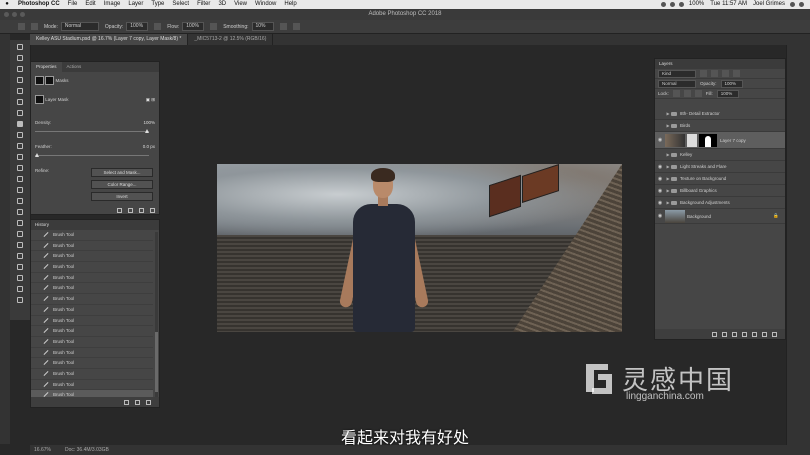 The image size is (810, 455). I want to click on layer-mask-thumbnail, so click(708, 140).